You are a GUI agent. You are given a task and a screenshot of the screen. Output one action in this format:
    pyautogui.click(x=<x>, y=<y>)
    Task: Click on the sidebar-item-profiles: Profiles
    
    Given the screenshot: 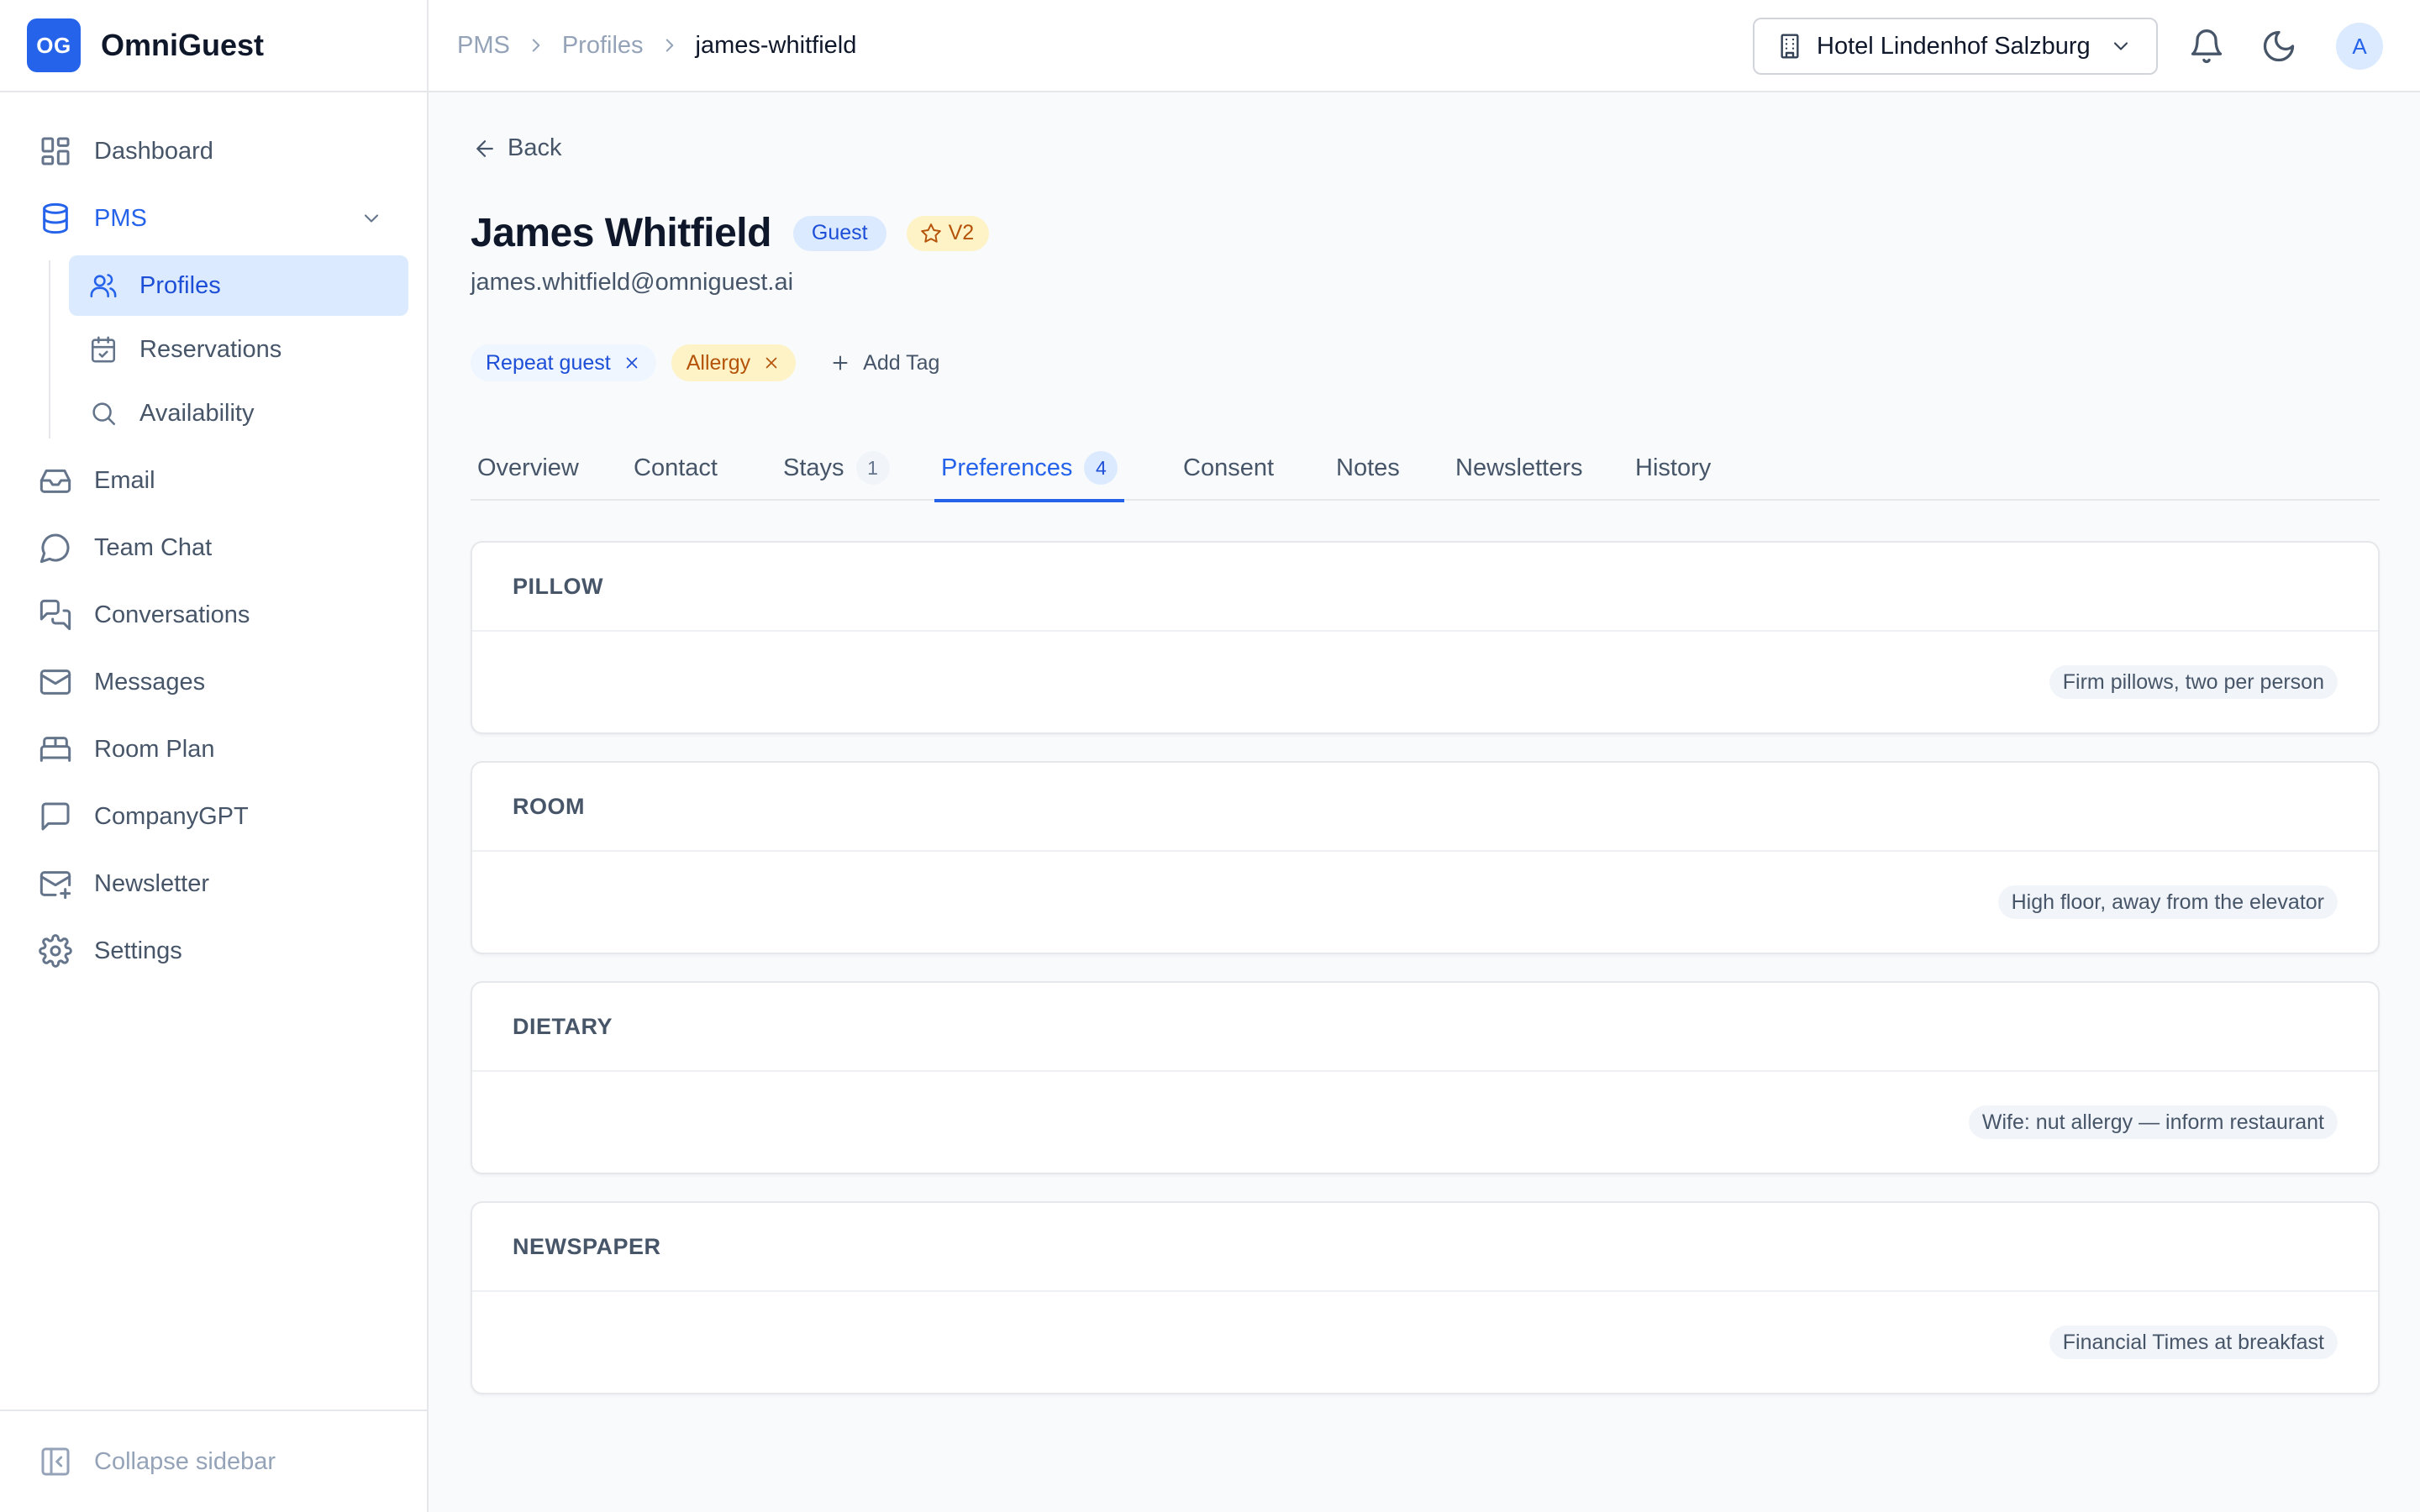 What is the action you would take?
    pyautogui.click(x=239, y=285)
    